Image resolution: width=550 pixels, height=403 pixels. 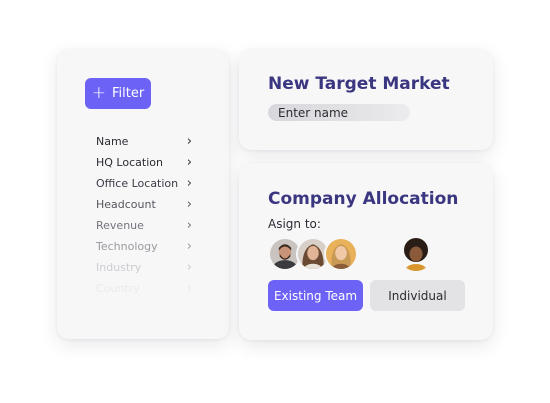 I want to click on filter-button: + Filter, so click(x=118, y=93).